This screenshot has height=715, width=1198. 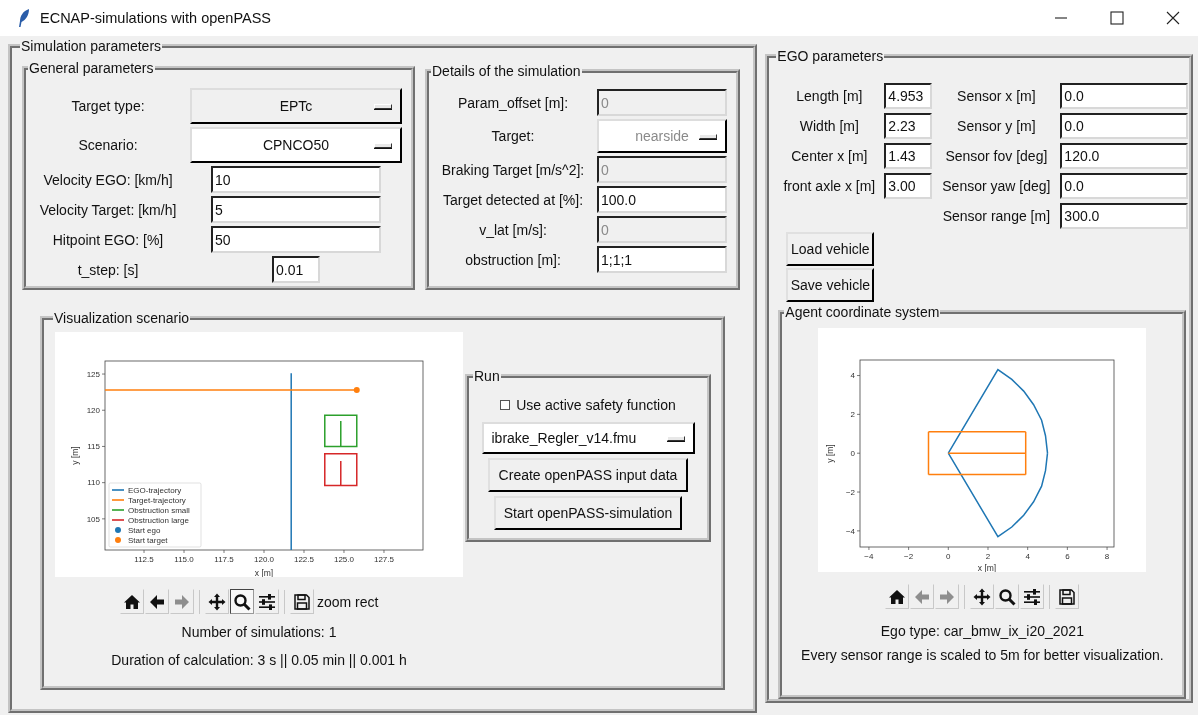 I want to click on field-label: Center x [m], so click(x=829, y=156).